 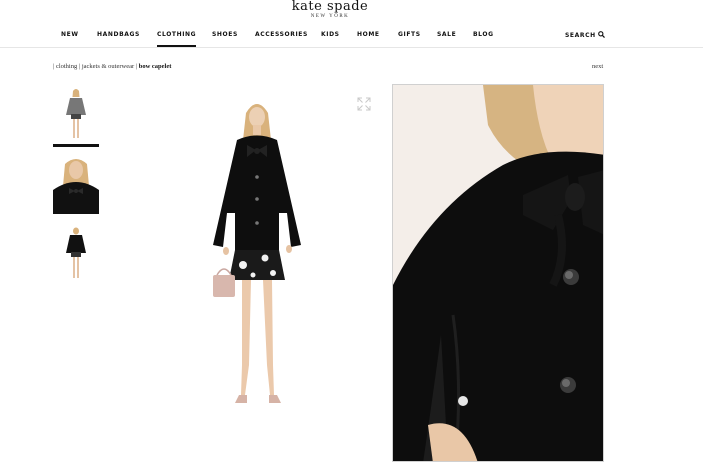 I want to click on breadcrumb-jackets-outerwear: jackets & outerwear, so click(x=108, y=66).